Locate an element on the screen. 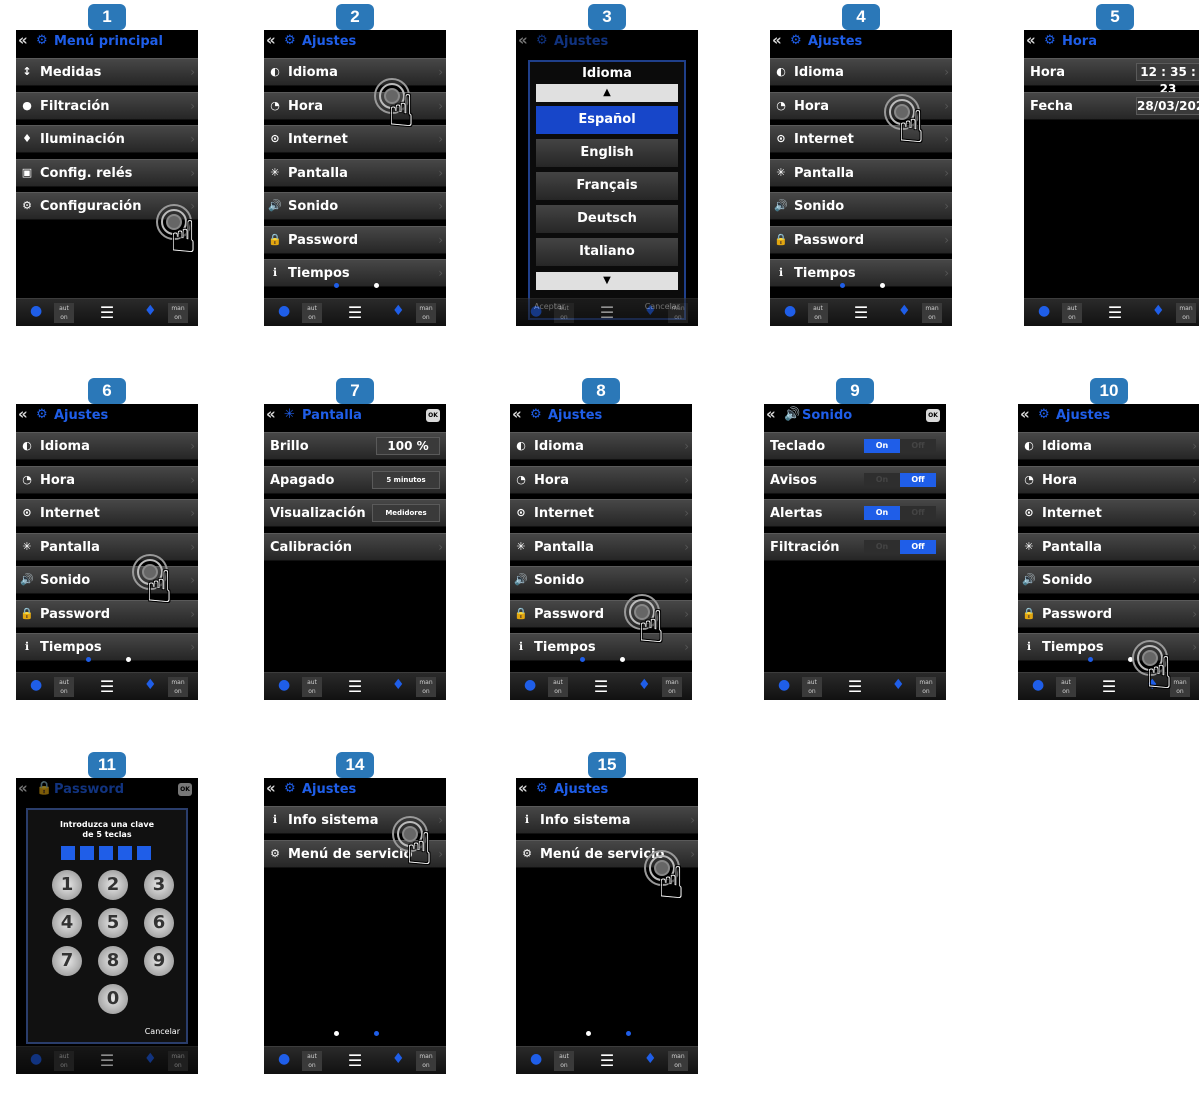 Image resolution: width=1199 pixels, height=1100 pixels. menu-item: ▣ Config. relés › is located at coordinates (107, 172).